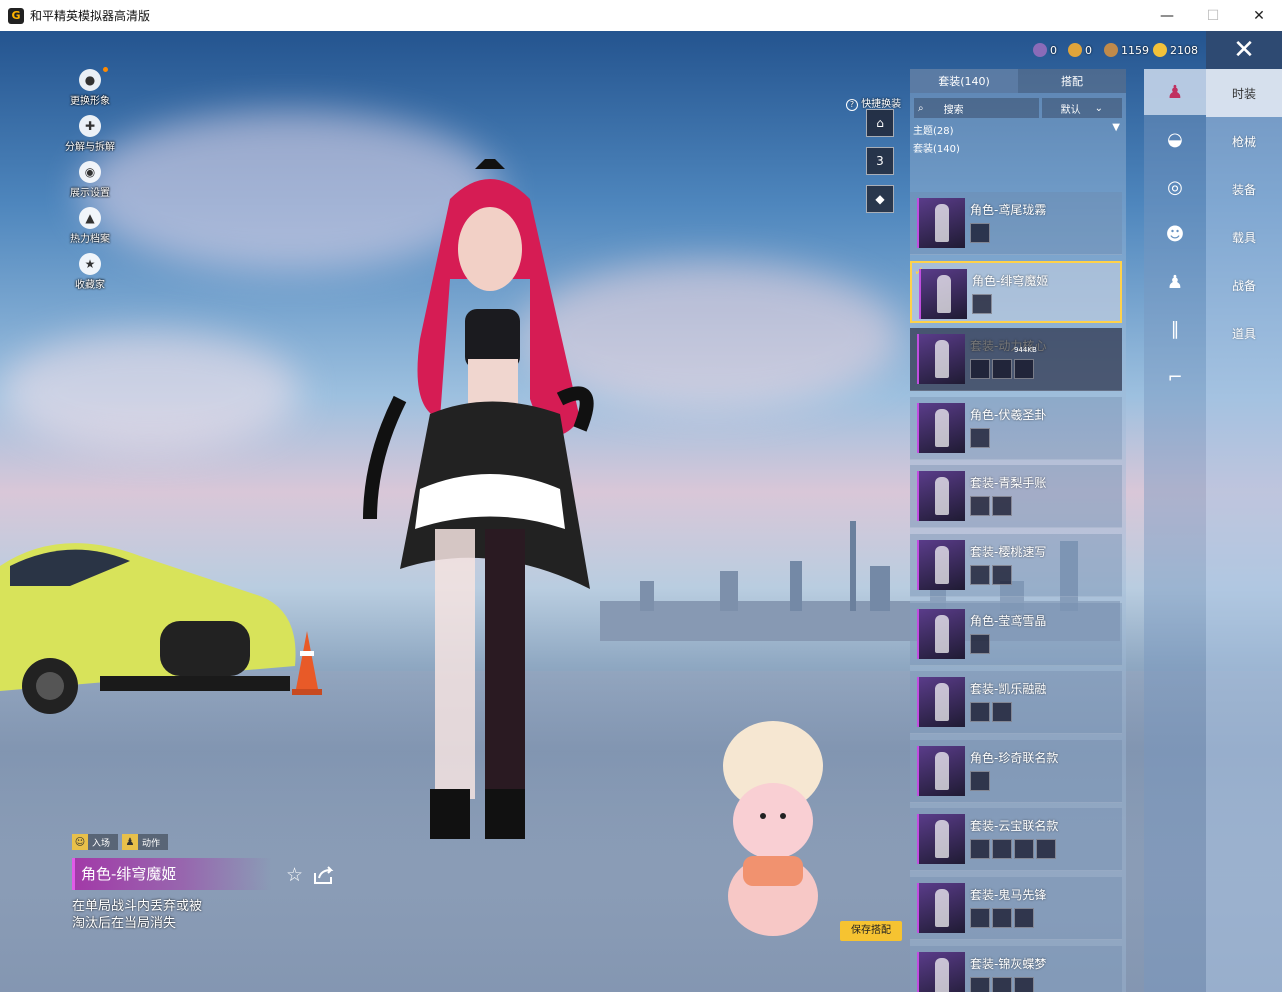 The width and height of the screenshot is (1282, 992). Describe the element at coordinates (1016, 428) in the screenshot. I see `outfit-card: 角色-伏羲圣卦` at that location.